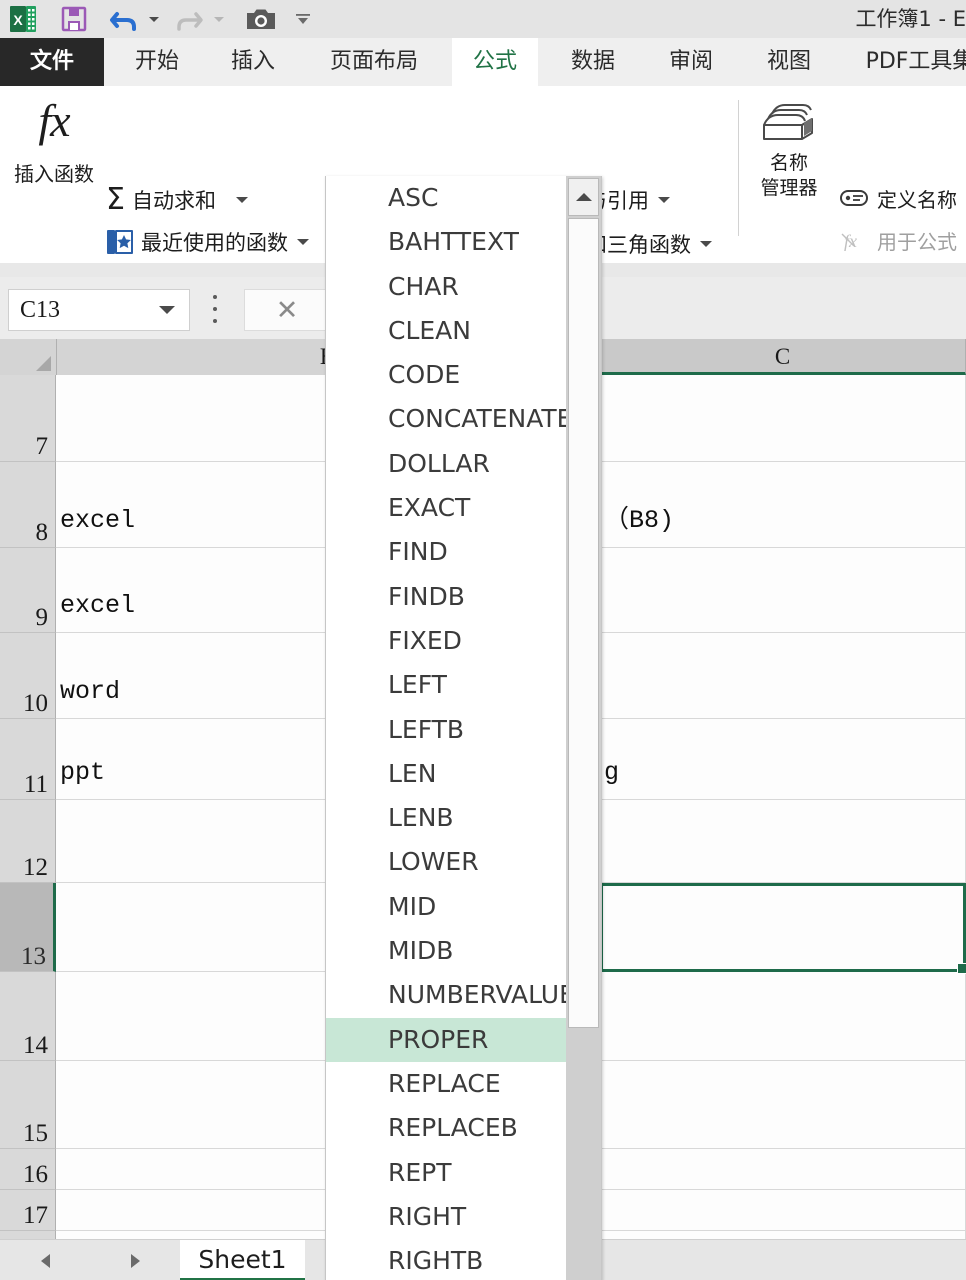 Image resolution: width=966 pixels, height=1280 pixels. What do you see at coordinates (783, 504) in the screenshot?
I see `cell-c8: （B8)` at bounding box center [783, 504].